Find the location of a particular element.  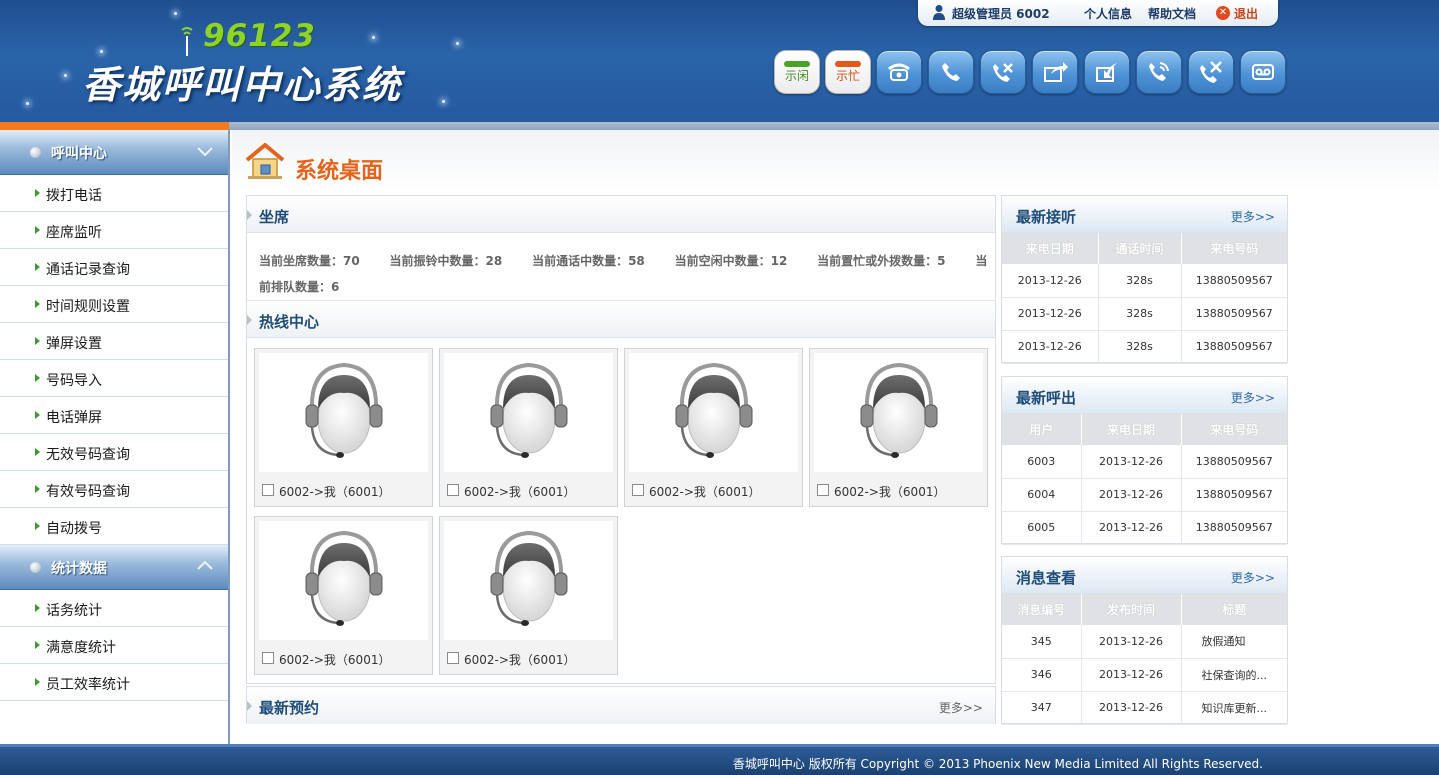

seat-panel-title: 坐席 is located at coordinates (274, 217).